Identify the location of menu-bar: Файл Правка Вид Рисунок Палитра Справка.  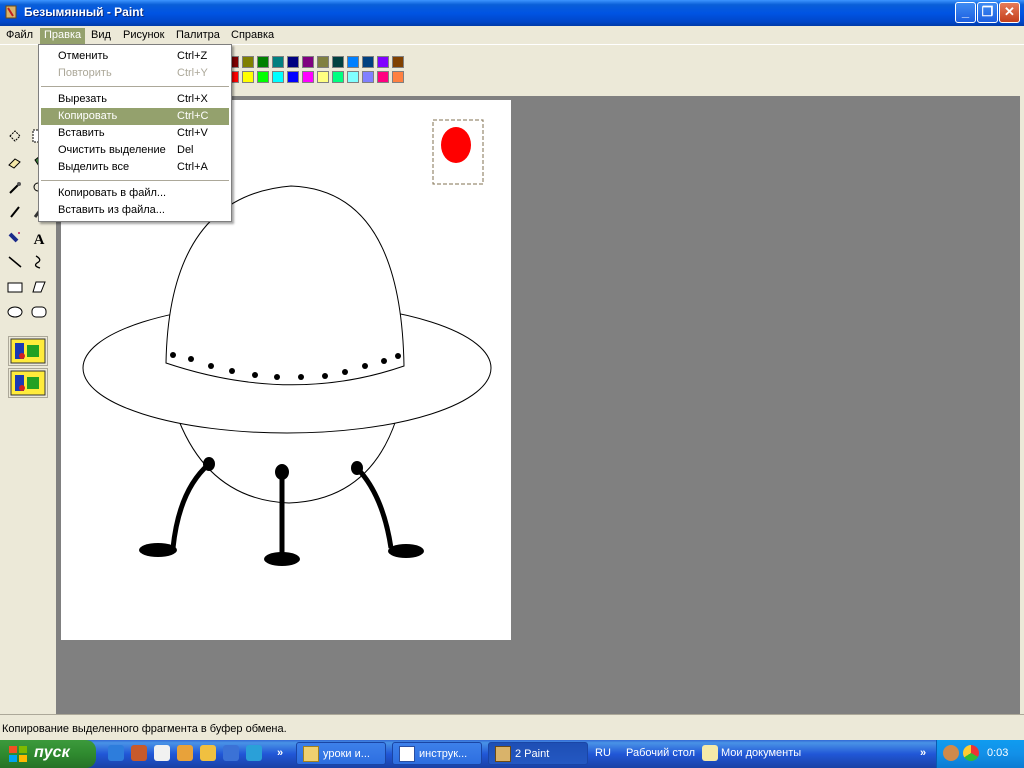
(512, 35).